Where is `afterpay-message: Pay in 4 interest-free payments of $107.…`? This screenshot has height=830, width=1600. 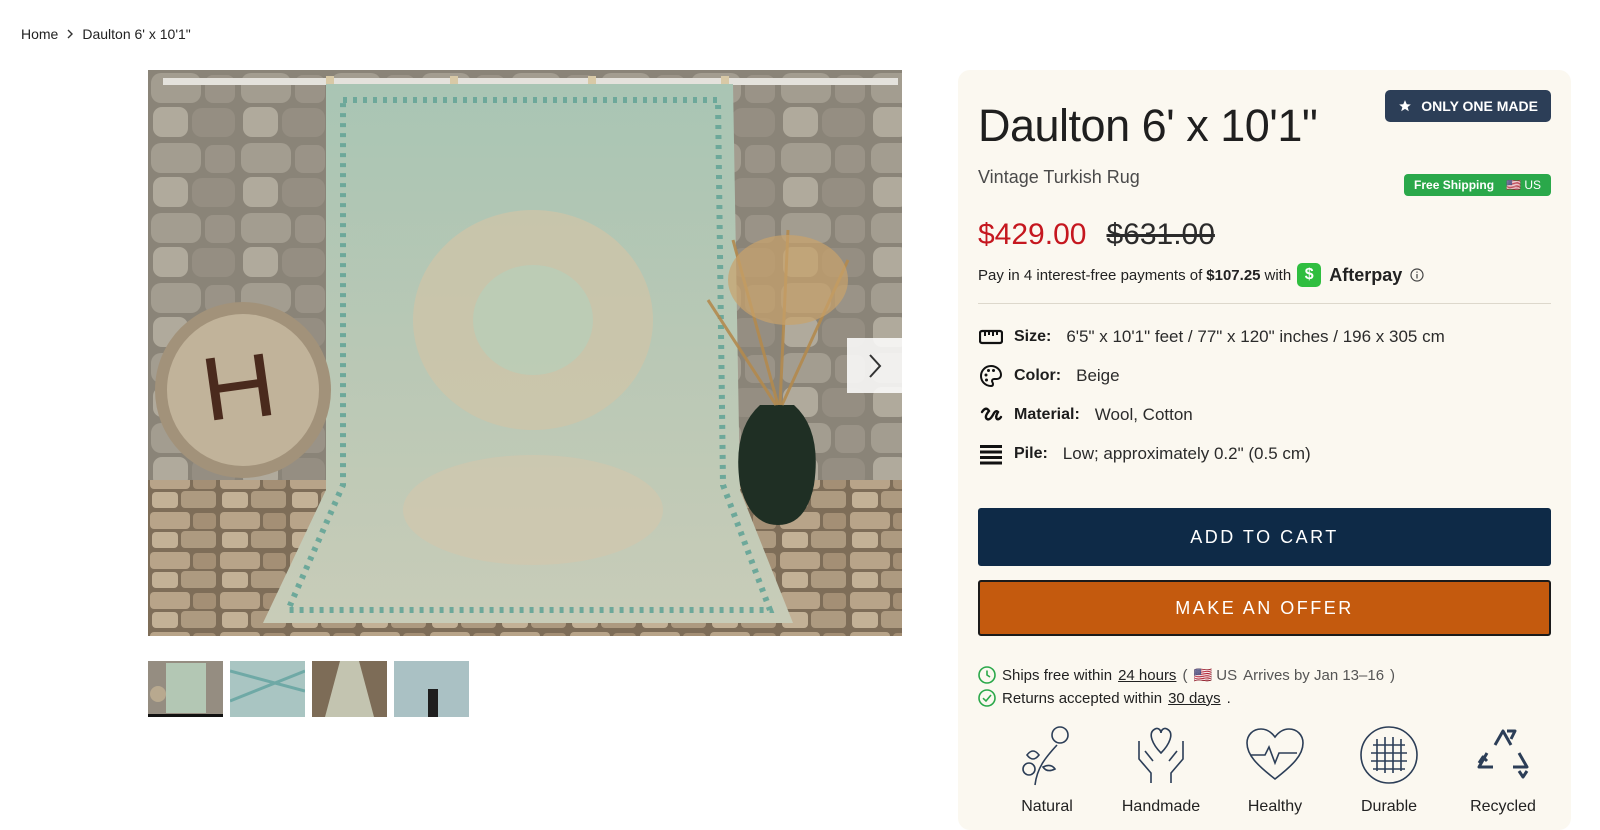 afterpay-message: Pay in 4 interest-free payments of $107.… is located at coordinates (1201, 275).